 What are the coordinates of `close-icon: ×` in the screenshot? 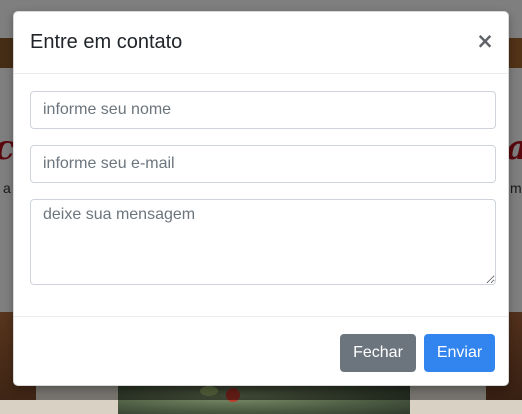 It's located at (485, 41).